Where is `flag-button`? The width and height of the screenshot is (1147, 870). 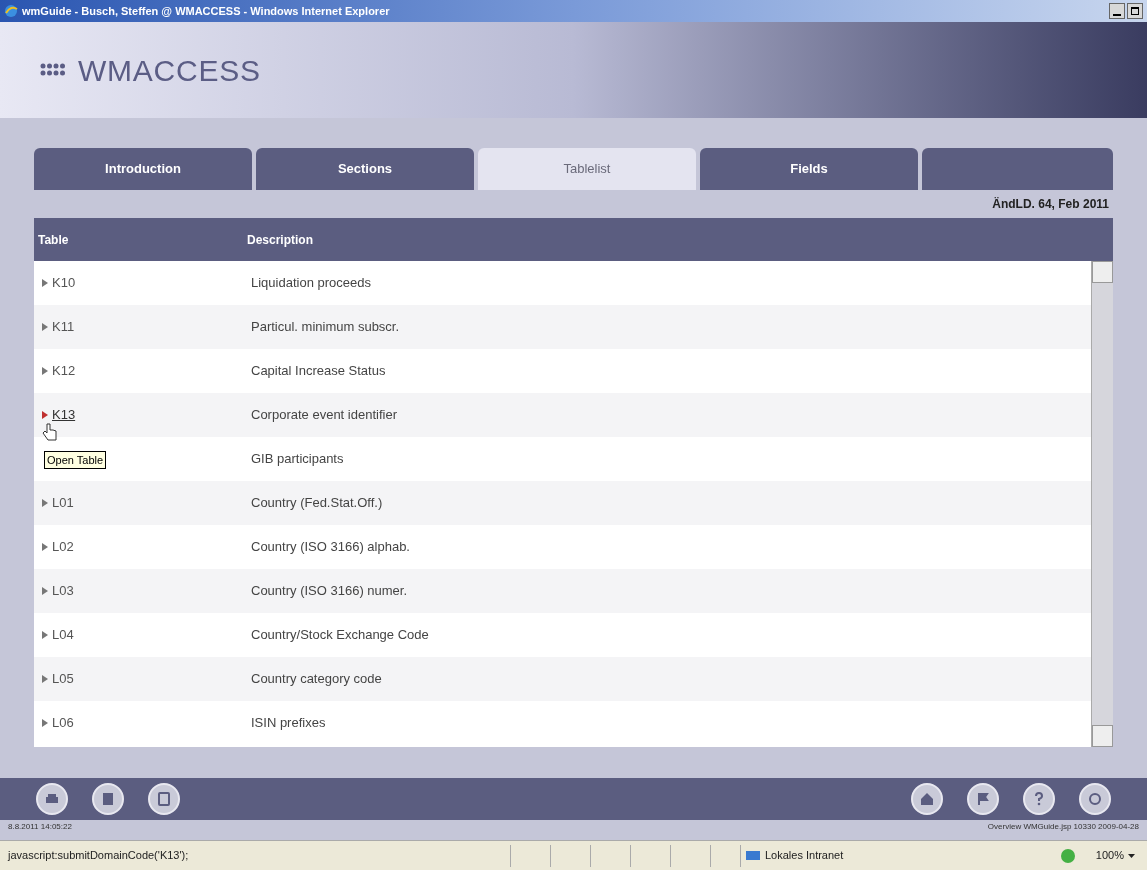
flag-button is located at coordinates (983, 799).